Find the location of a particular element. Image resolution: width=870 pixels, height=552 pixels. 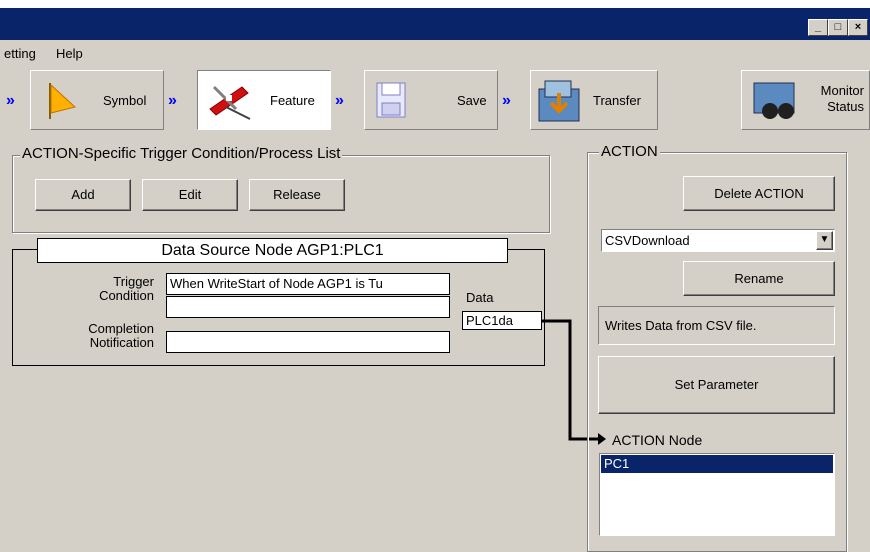

transfer-button: Transfer is located at coordinates (594, 100).